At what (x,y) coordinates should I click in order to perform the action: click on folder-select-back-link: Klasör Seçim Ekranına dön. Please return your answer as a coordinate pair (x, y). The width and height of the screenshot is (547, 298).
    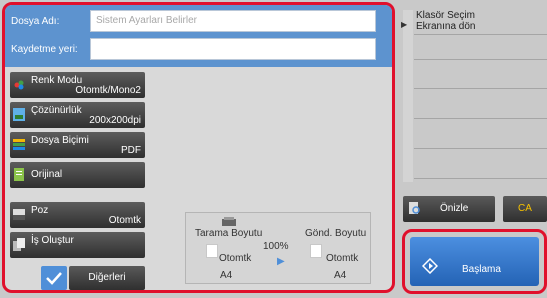
    Looking at the image, I should click on (446, 21).